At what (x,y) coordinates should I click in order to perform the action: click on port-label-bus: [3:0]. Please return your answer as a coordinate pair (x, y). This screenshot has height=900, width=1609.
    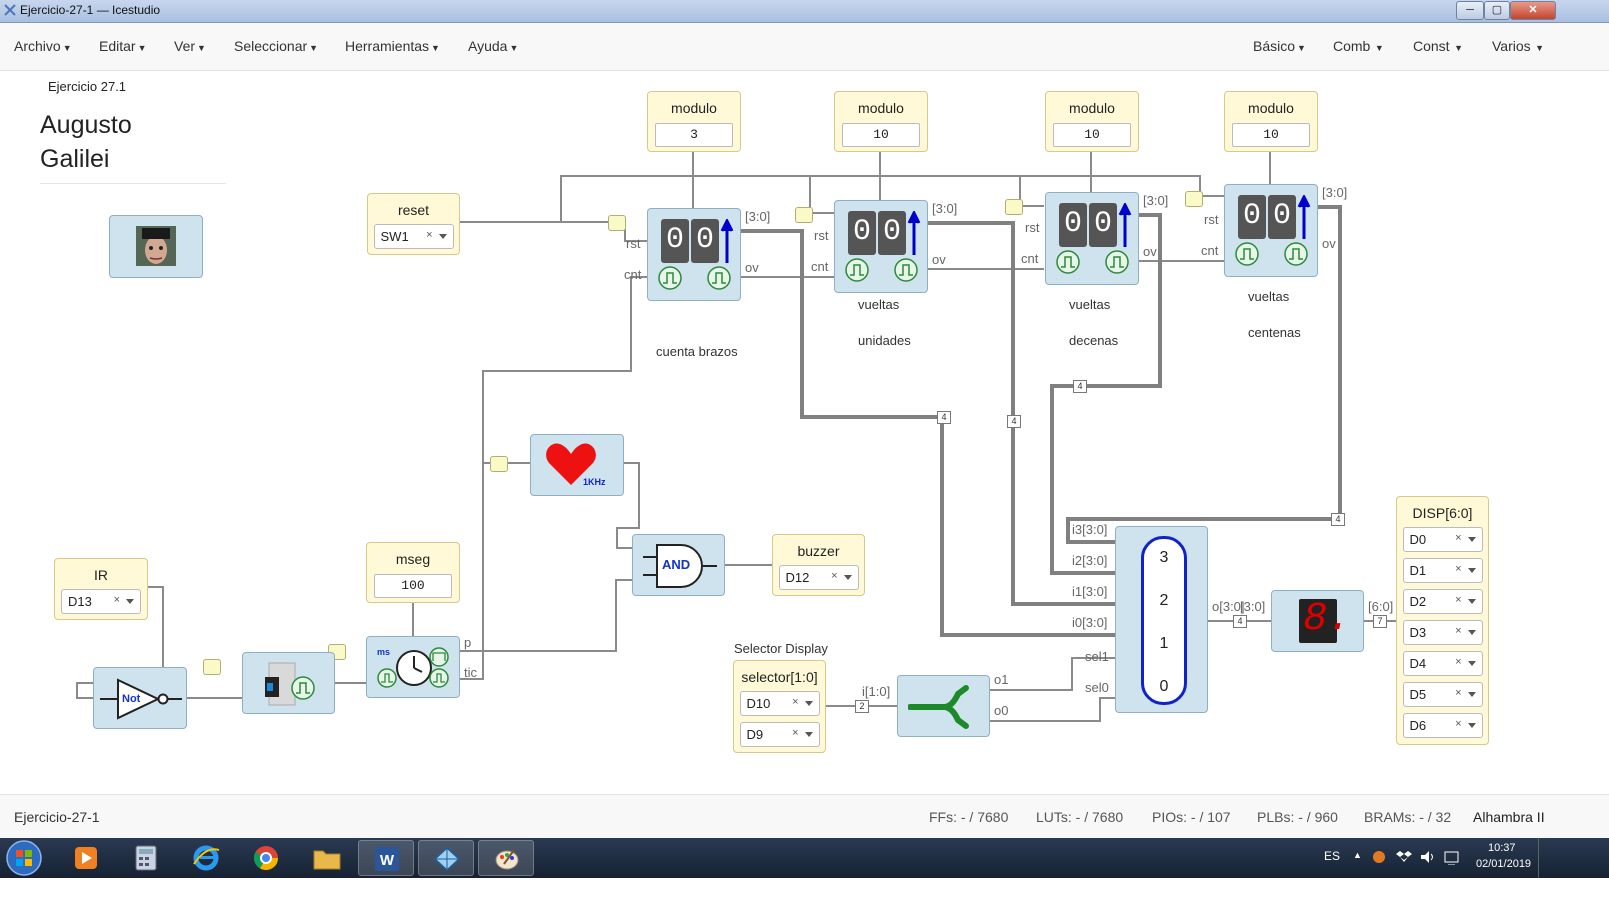
    Looking at the image, I should click on (945, 208).